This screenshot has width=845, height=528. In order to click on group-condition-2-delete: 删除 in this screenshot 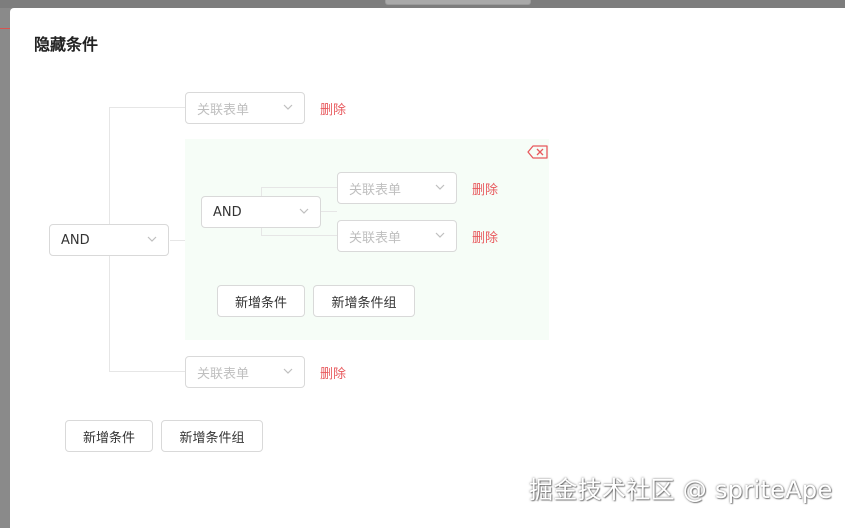, I will do `click(485, 236)`.